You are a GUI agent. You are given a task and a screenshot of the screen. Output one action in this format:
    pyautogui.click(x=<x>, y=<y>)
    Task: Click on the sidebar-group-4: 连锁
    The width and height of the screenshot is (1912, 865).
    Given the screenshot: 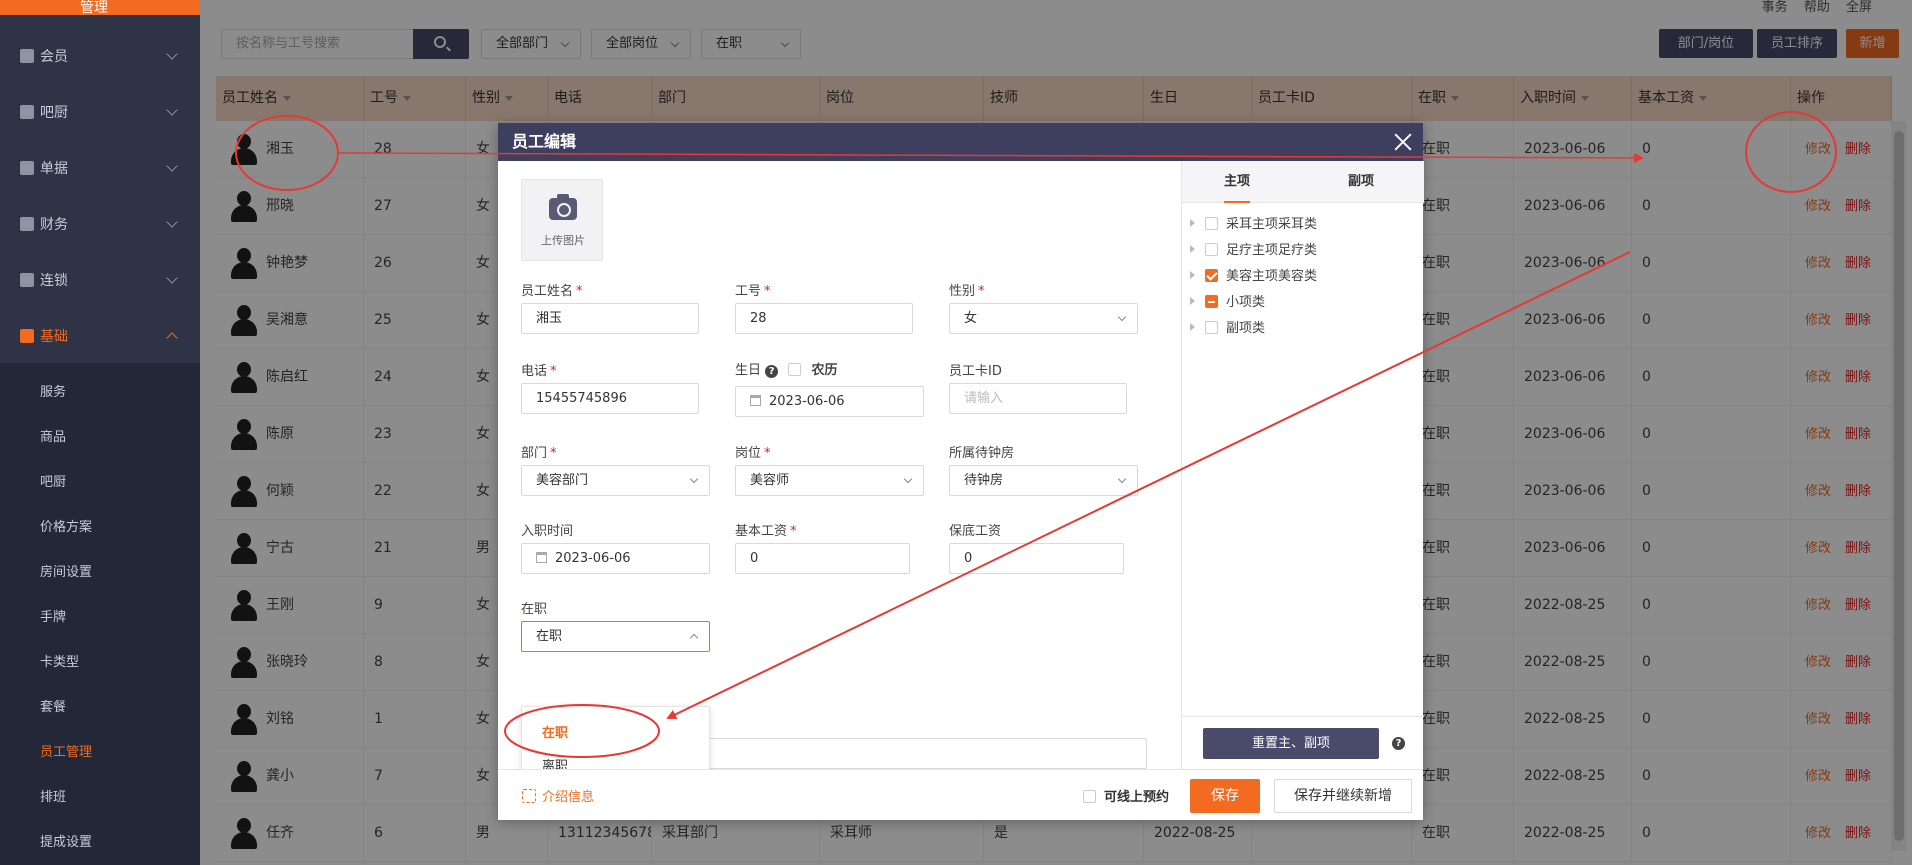 What is the action you would take?
    pyautogui.click(x=100, y=280)
    